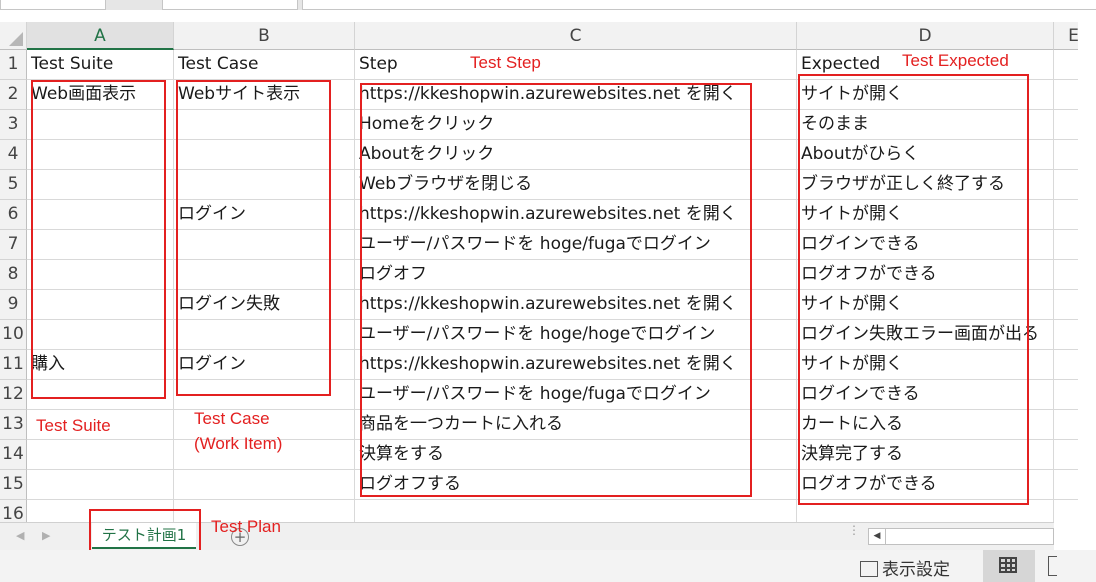  Describe the element at coordinates (100, 125) in the screenshot. I see `cell-a3` at that location.